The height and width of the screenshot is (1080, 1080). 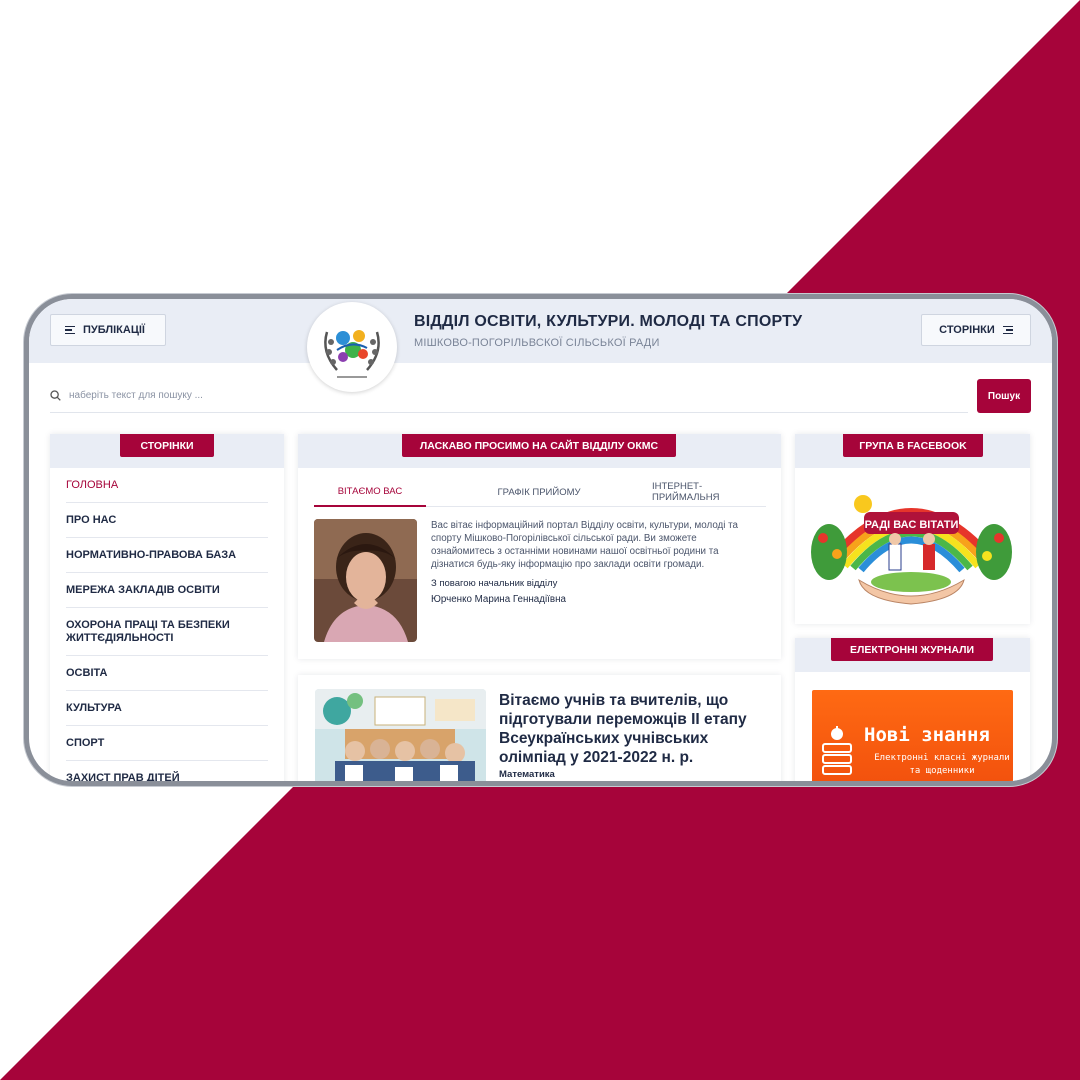 What do you see at coordinates (167, 520) in the screenshot?
I see `sidebar-item-about: ПРО НАС` at bounding box center [167, 520].